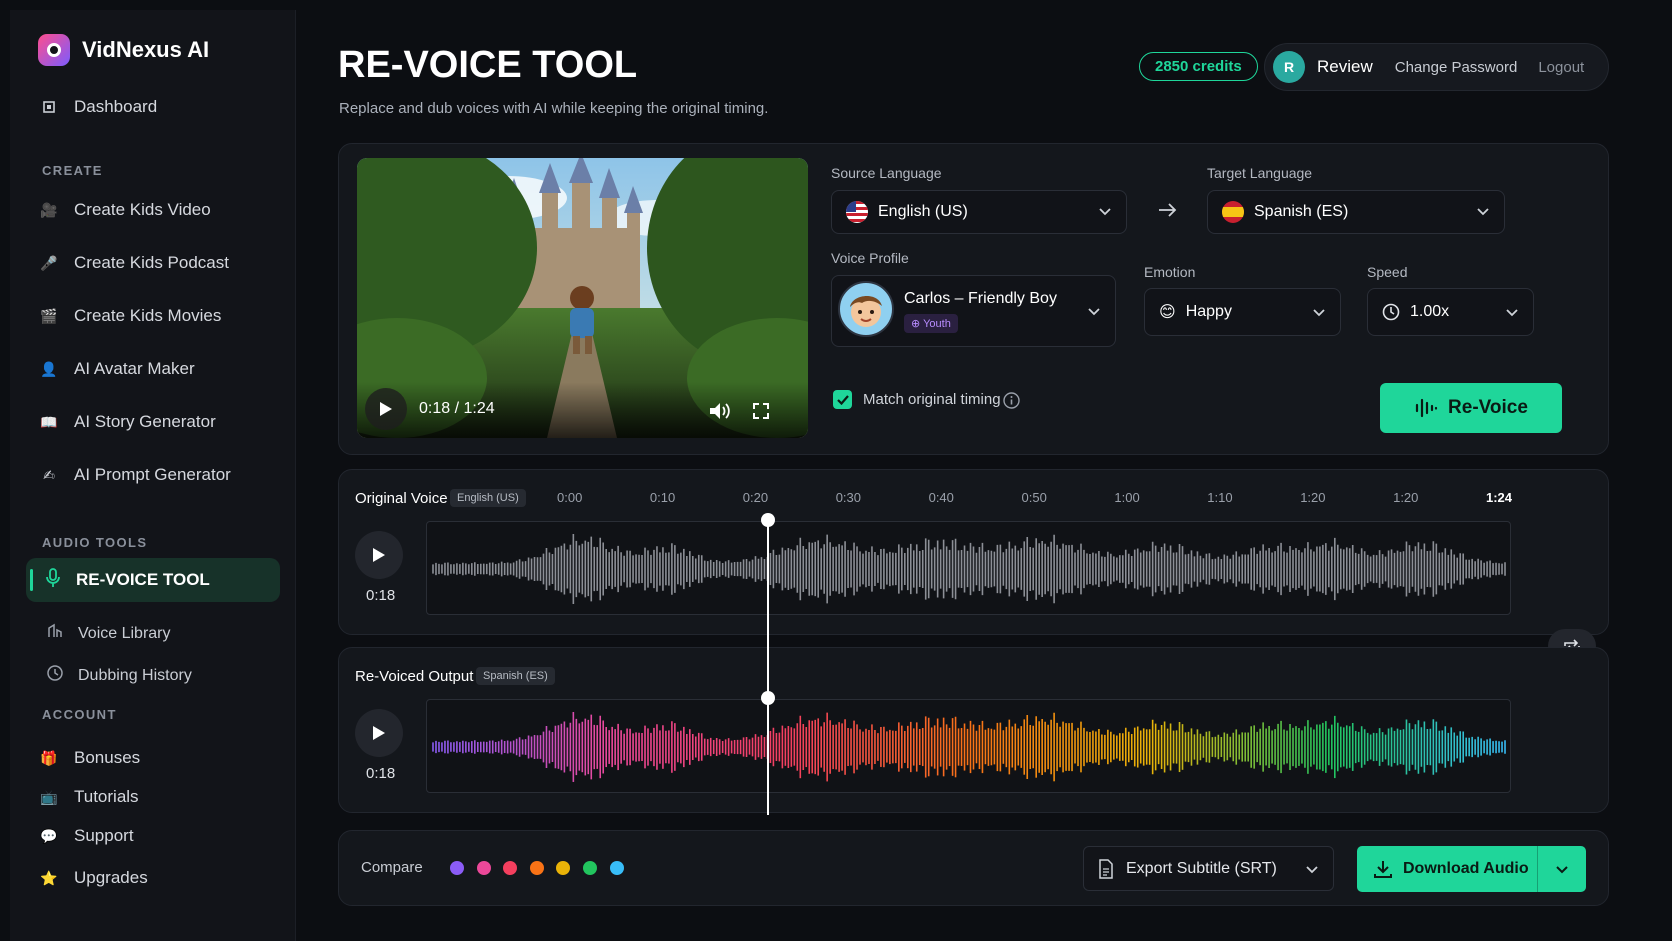 This screenshot has width=1672, height=941. I want to click on match-timing-label: Match original timing, so click(932, 399).